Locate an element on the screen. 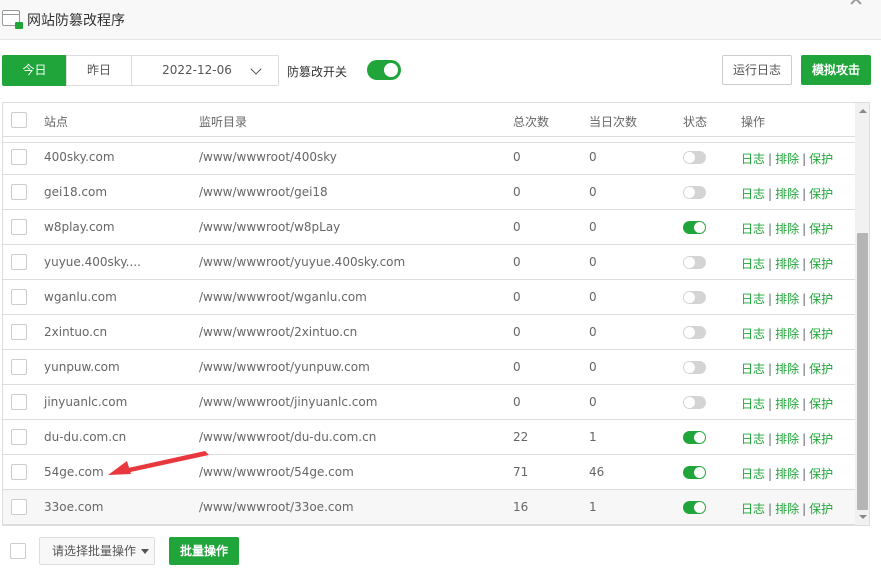 Image resolution: width=881 pixels, height=583 pixels. batch-select-value: 请选择批量操作 is located at coordinates (94, 551).